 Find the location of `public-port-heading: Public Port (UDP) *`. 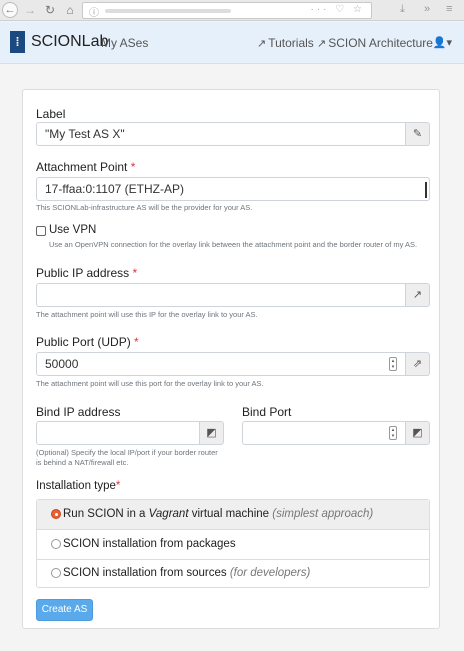

public-port-heading: Public Port (UDP) * is located at coordinates (87, 342).